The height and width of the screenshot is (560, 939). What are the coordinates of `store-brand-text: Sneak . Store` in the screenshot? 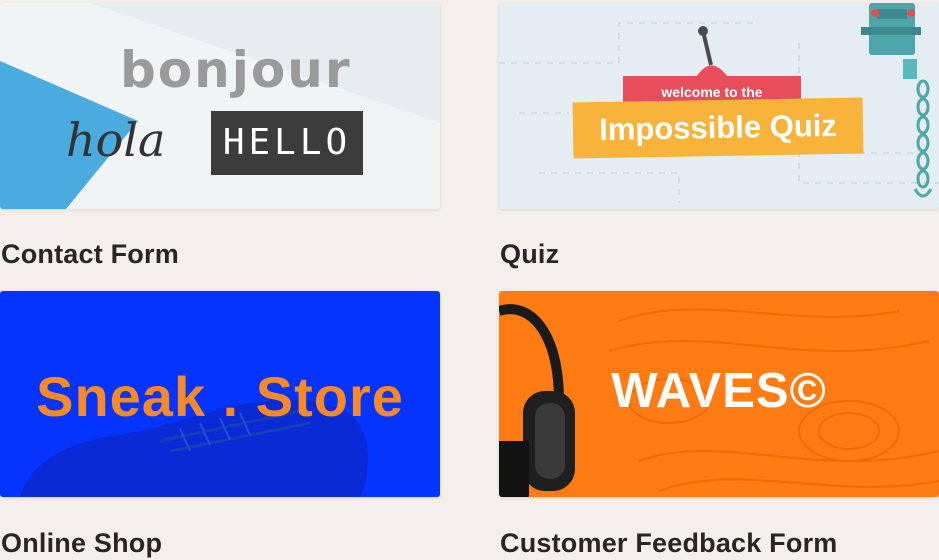 It's located at (220, 396).